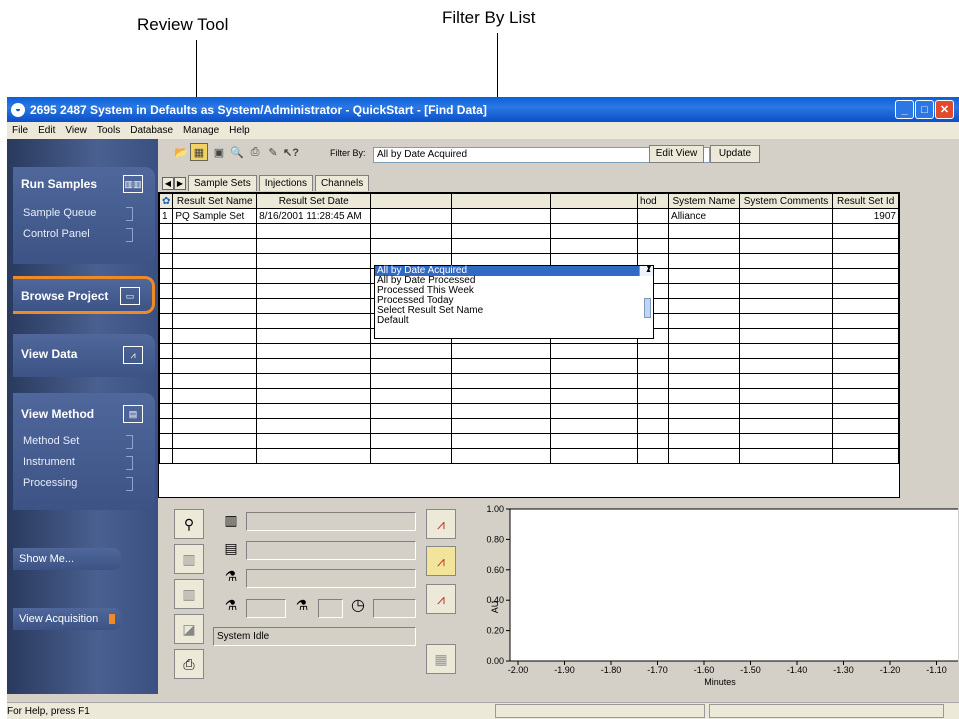 This screenshot has height=719, width=959. I want to click on menu-database: Database, so click(151, 130).